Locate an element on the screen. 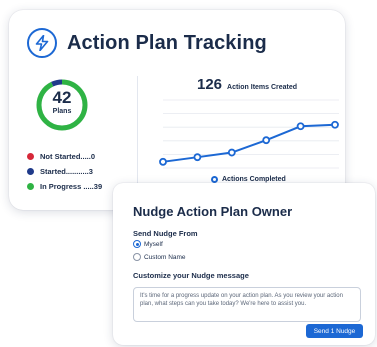  radio-label: Myself is located at coordinates (153, 244).